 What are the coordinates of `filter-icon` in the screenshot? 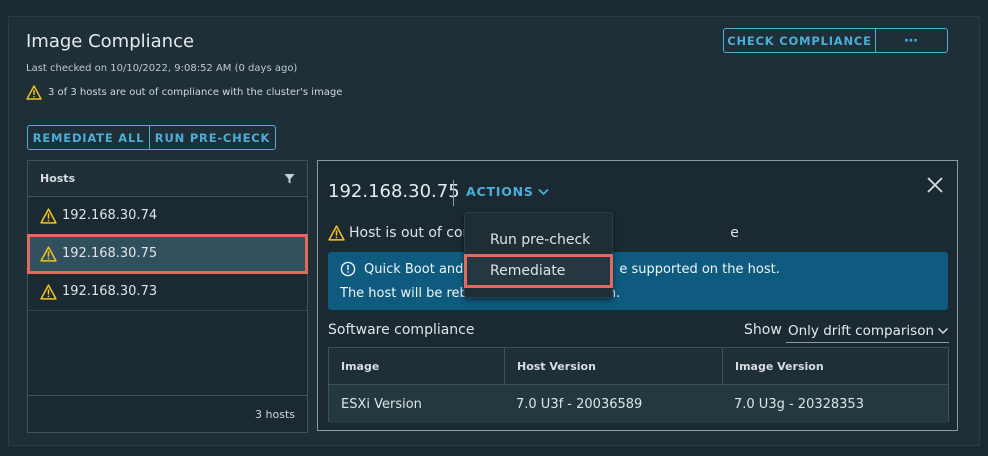 It's located at (289, 178).